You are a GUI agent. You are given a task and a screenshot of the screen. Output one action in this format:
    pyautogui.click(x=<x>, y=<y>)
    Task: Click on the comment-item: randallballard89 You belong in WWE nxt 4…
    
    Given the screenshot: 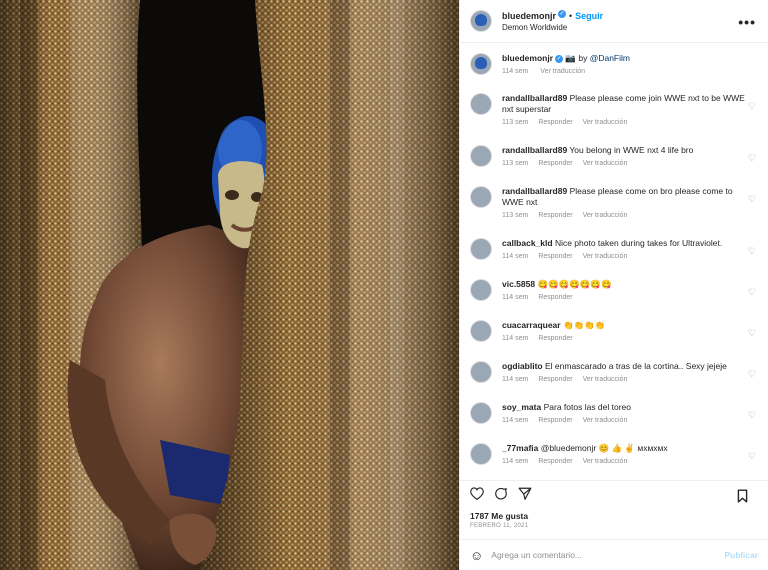 What is the action you would take?
    pyautogui.click(x=614, y=165)
    